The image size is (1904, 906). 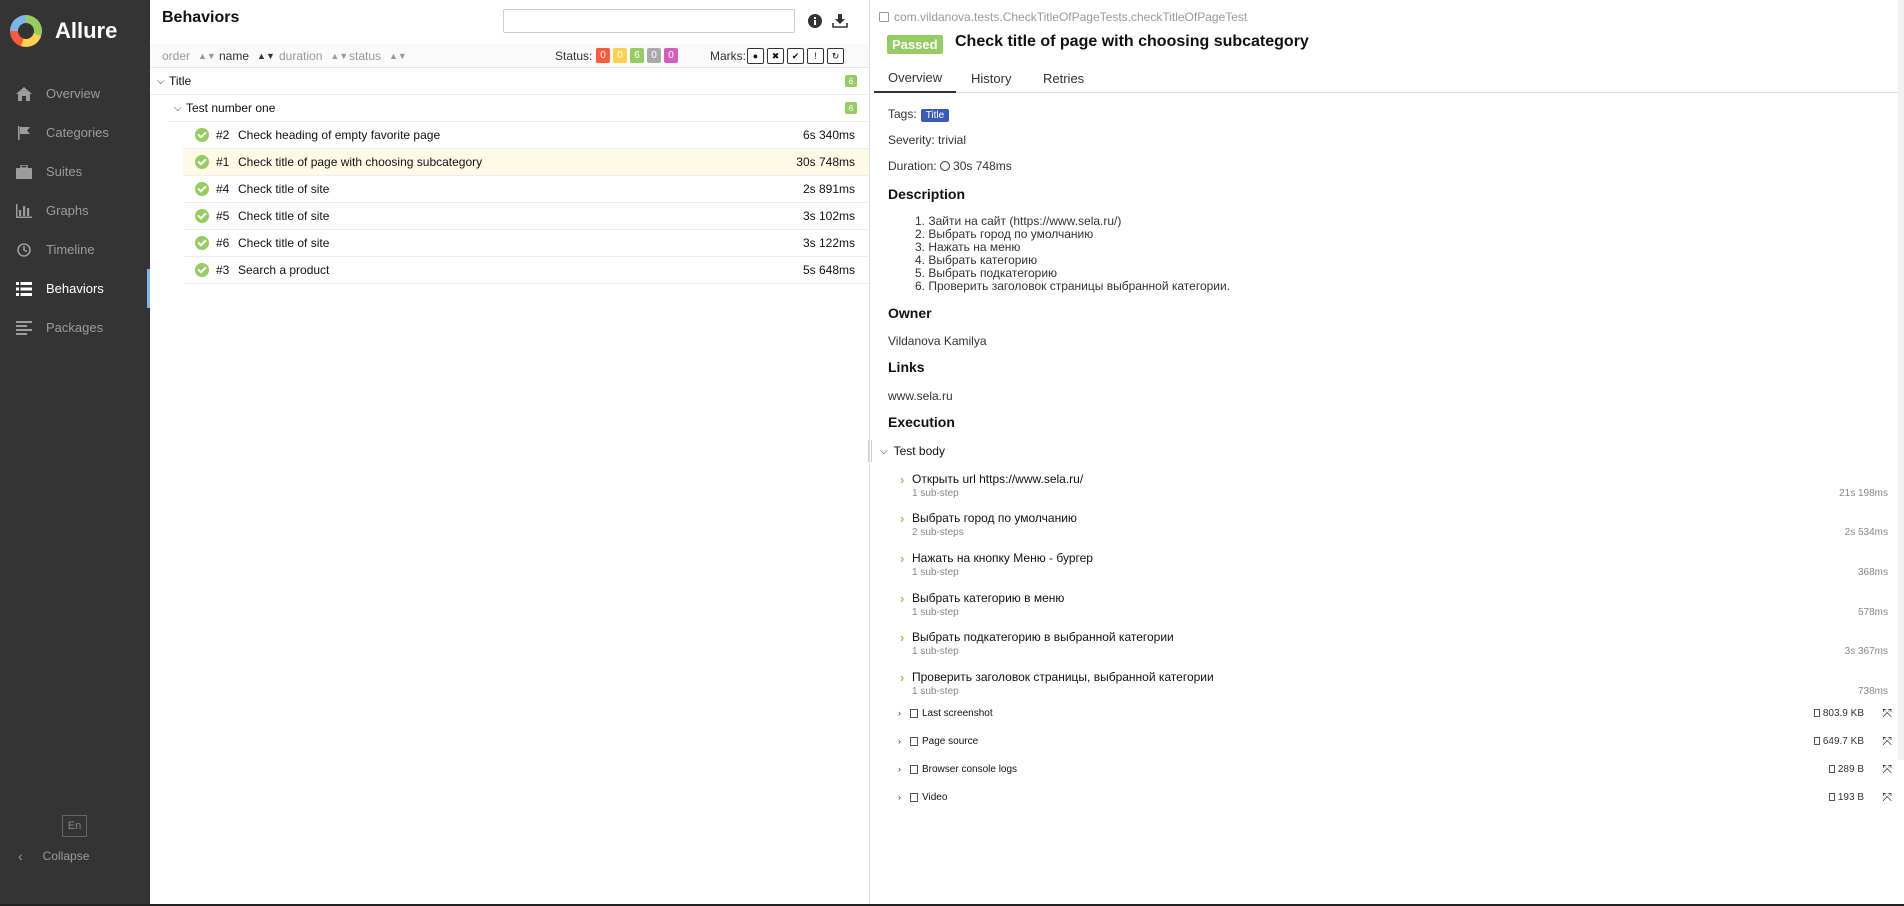 I want to click on sort-order: order ▲▼, so click(x=189, y=56).